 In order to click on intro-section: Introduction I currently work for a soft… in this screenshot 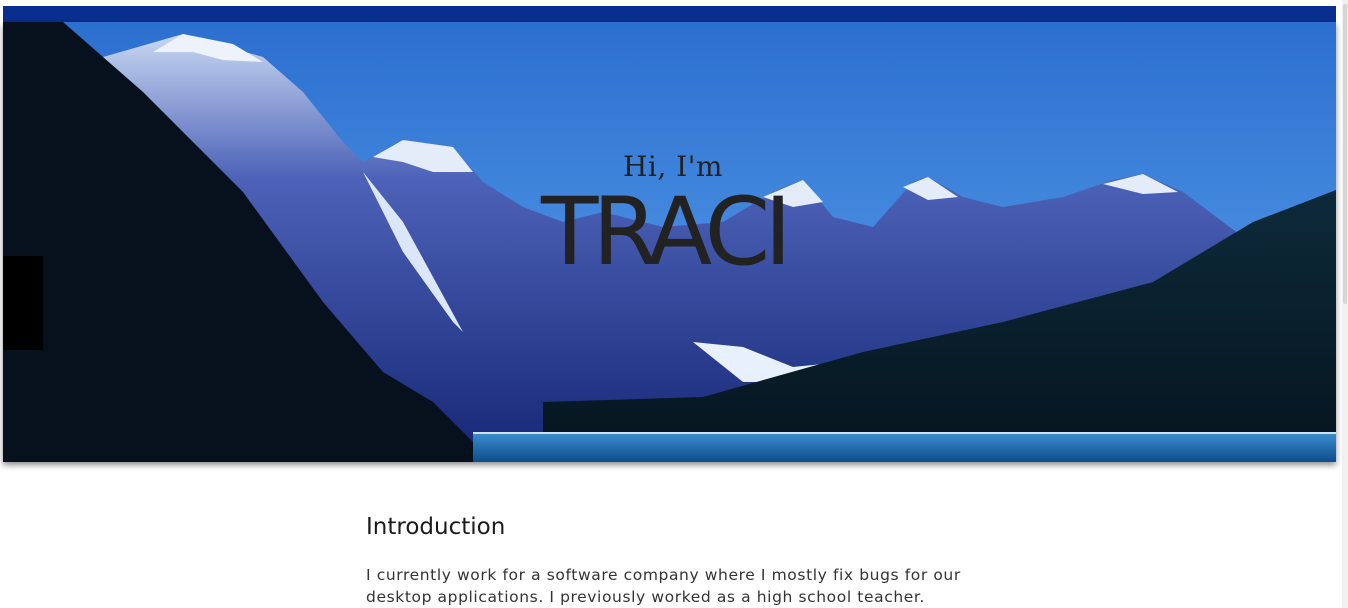, I will do `click(666, 559)`.